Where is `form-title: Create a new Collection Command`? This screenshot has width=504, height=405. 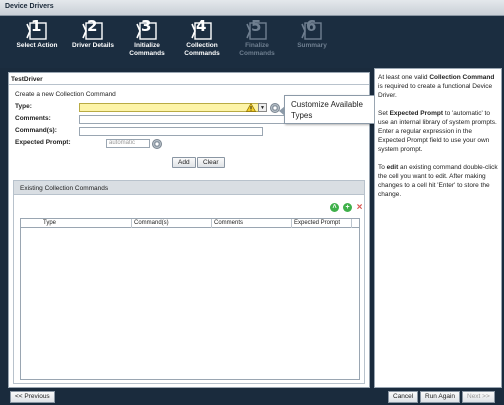
form-title: Create a new Collection Command is located at coordinates (65, 94).